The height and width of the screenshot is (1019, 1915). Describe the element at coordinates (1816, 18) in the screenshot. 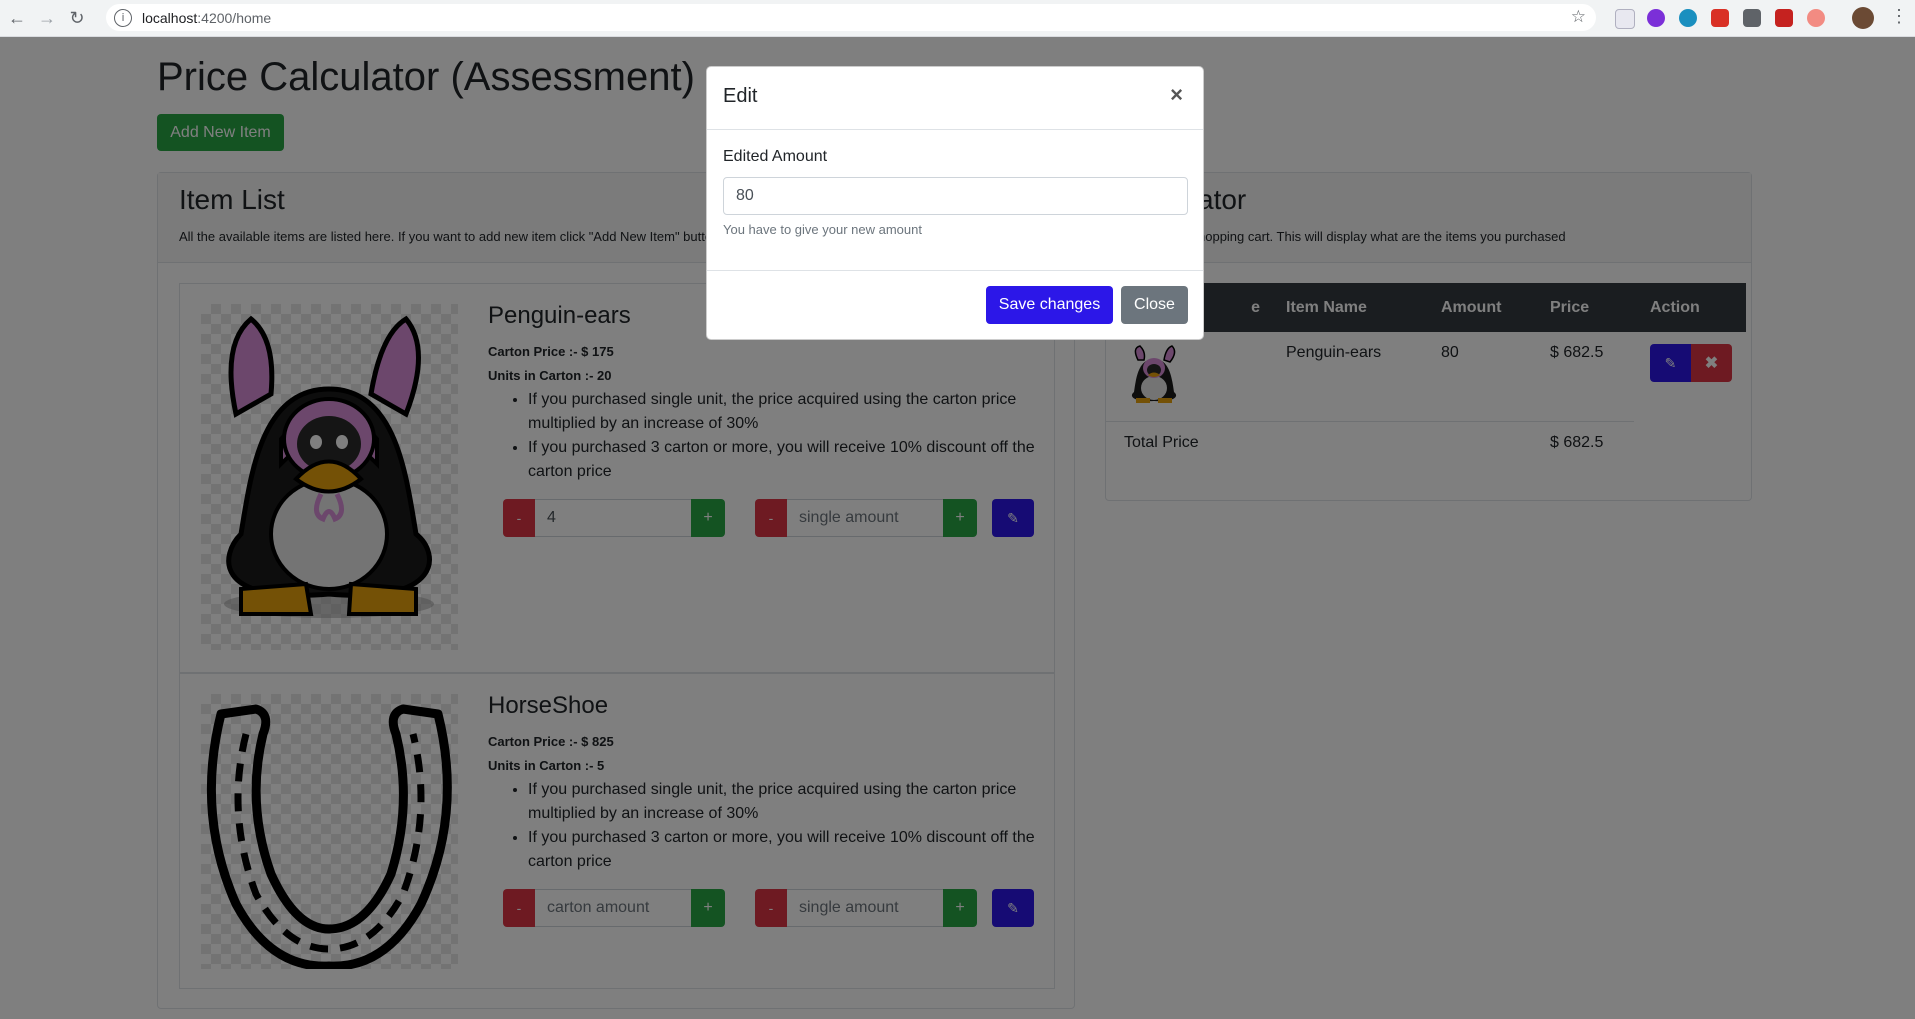

I see `extension-arrow-icon` at that location.